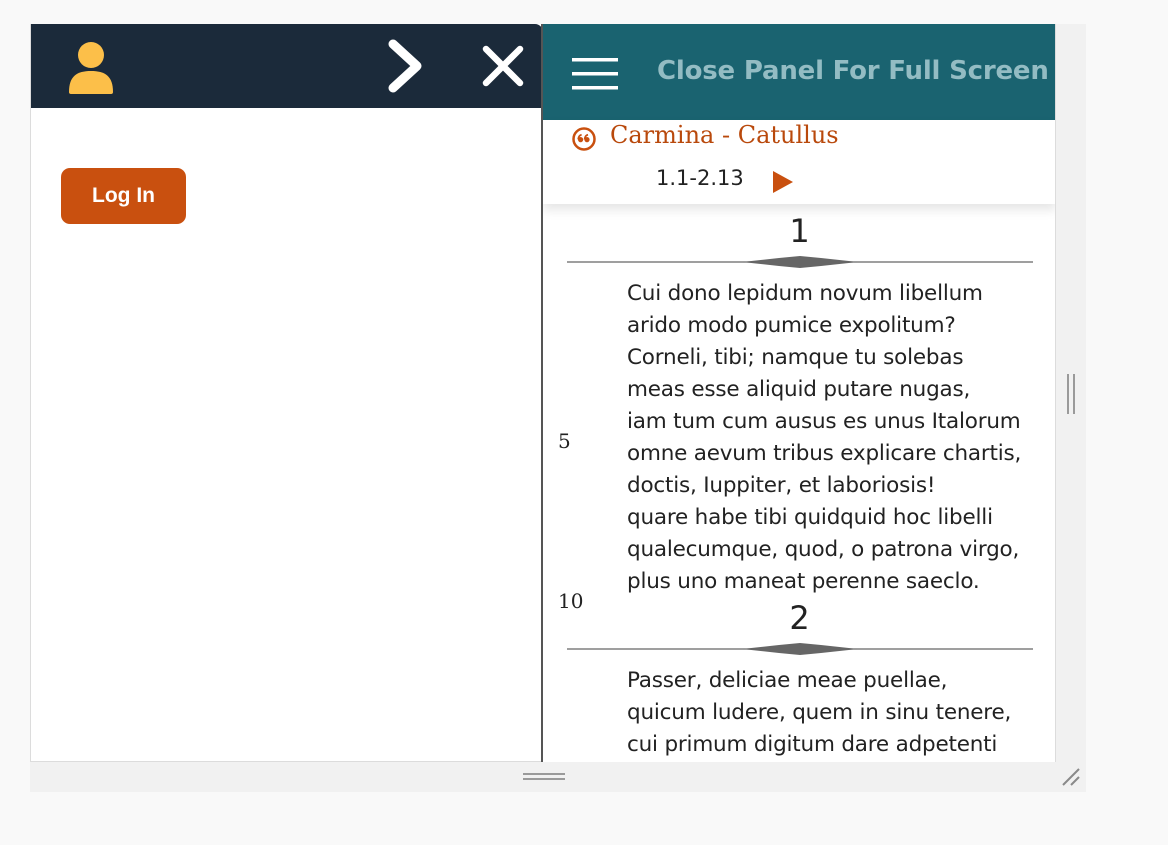 The image size is (1168, 845). What do you see at coordinates (544, 777) in the screenshot?
I see `horizontal-resize-handle` at bounding box center [544, 777].